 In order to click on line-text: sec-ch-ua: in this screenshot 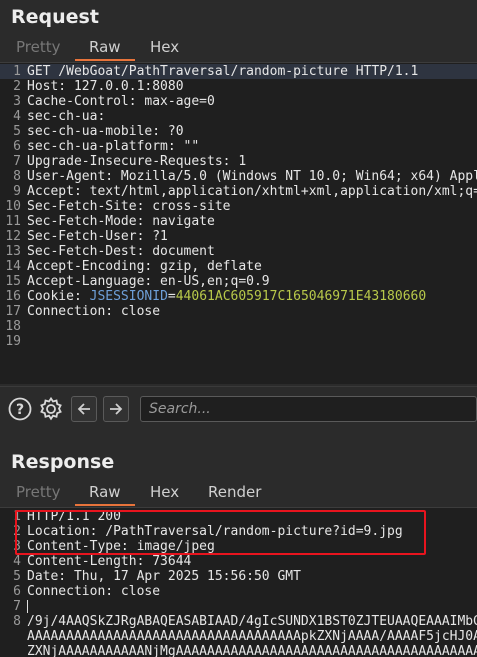, I will do `click(66, 116)`.